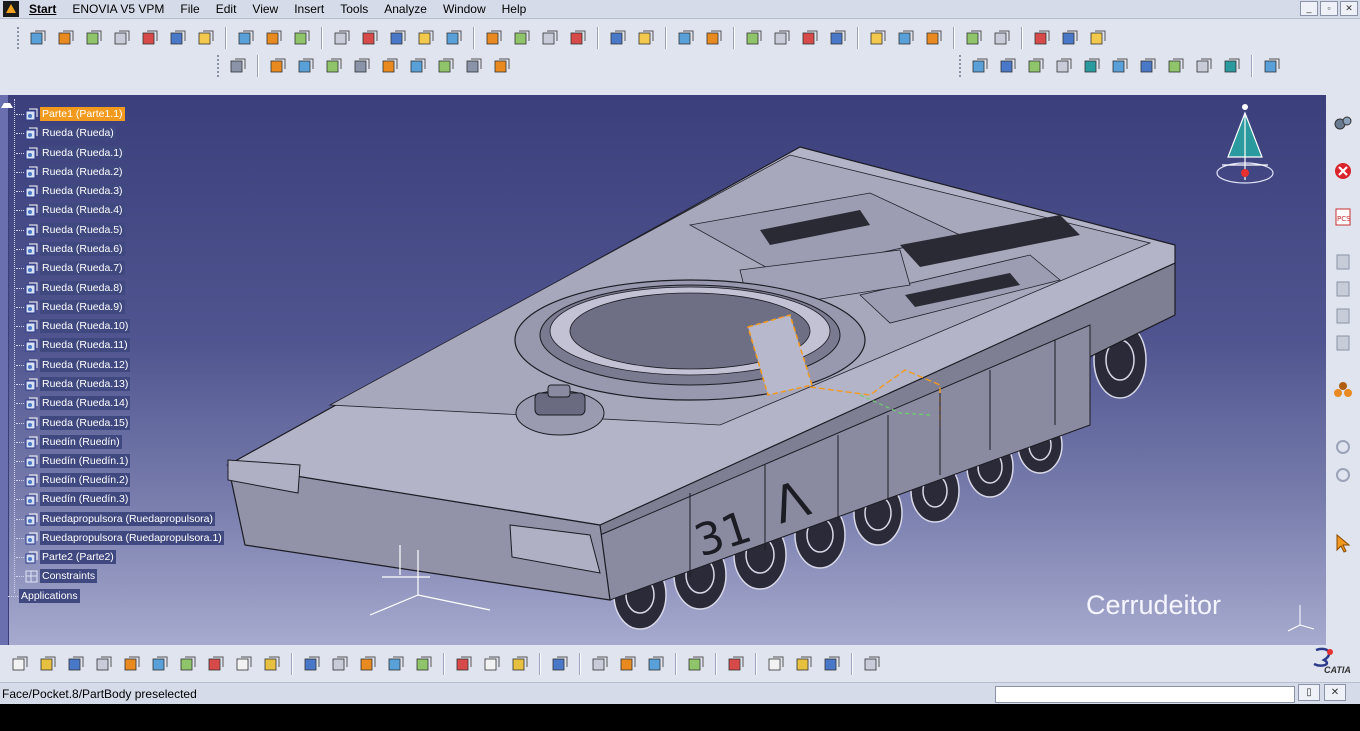 The width and height of the screenshot is (1360, 731). I want to click on tree-node: Constraints, so click(57, 576).